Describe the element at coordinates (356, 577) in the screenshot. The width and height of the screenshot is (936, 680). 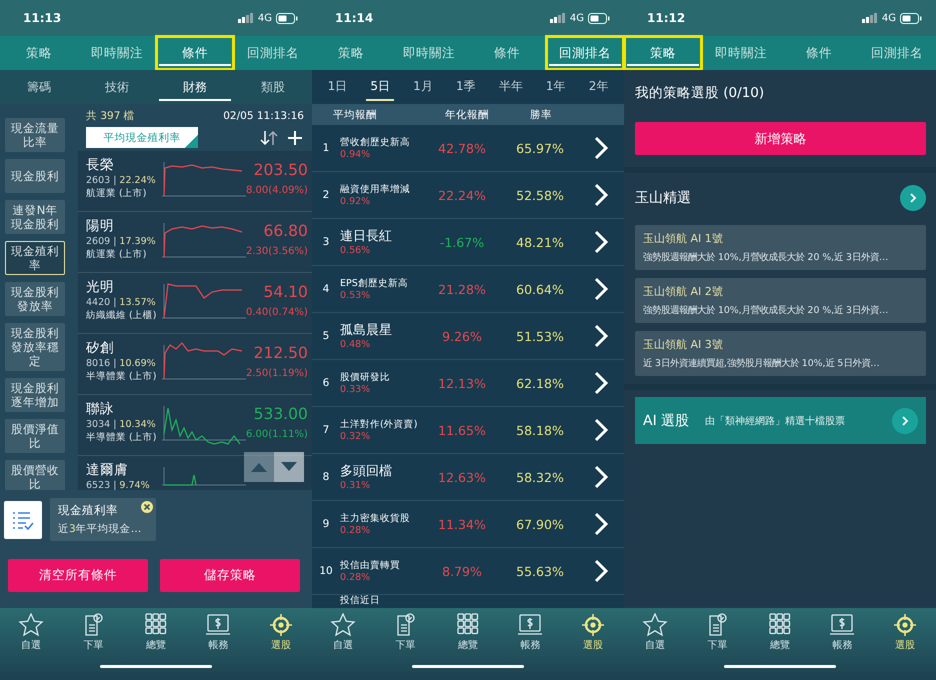
I see `average-return: 0.28%` at that location.